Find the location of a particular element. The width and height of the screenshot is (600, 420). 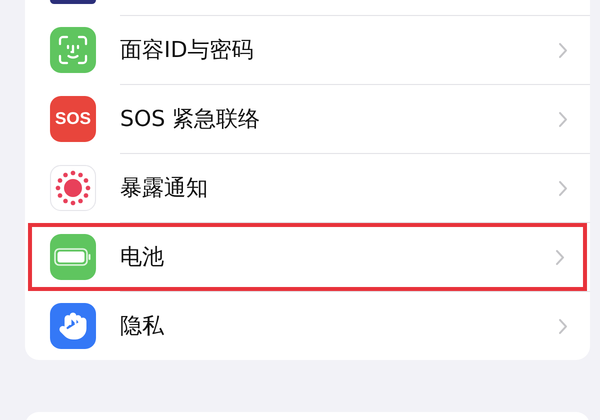

app-icon is located at coordinates (73, 2).